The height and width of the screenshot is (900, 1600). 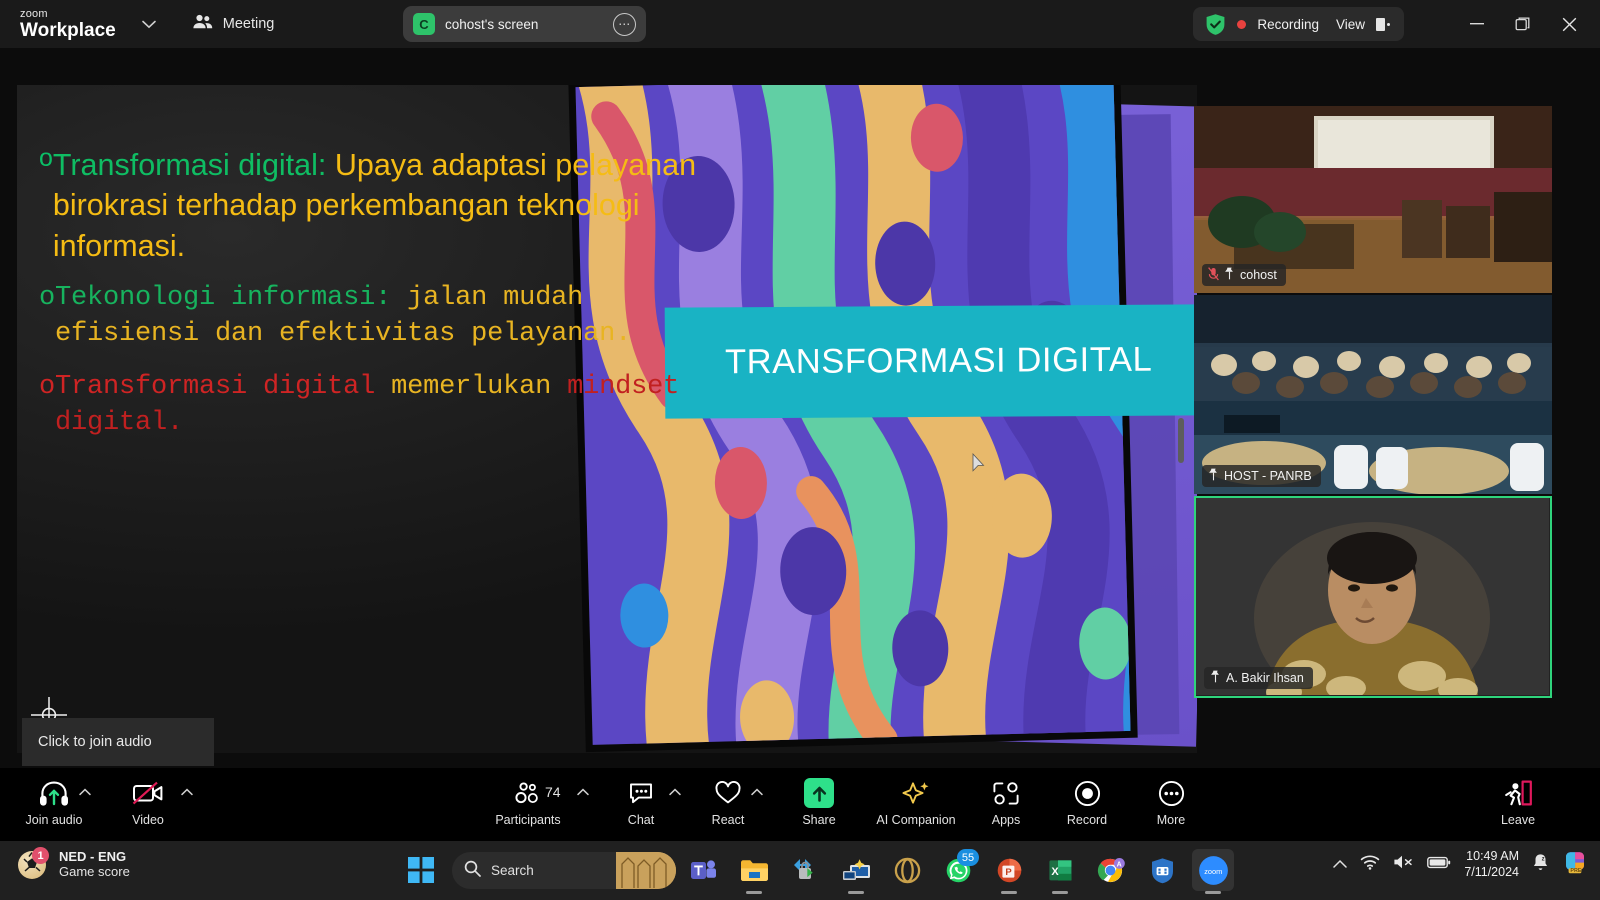 I want to click on ai-companion-button: AI Companion, so click(x=916, y=802).